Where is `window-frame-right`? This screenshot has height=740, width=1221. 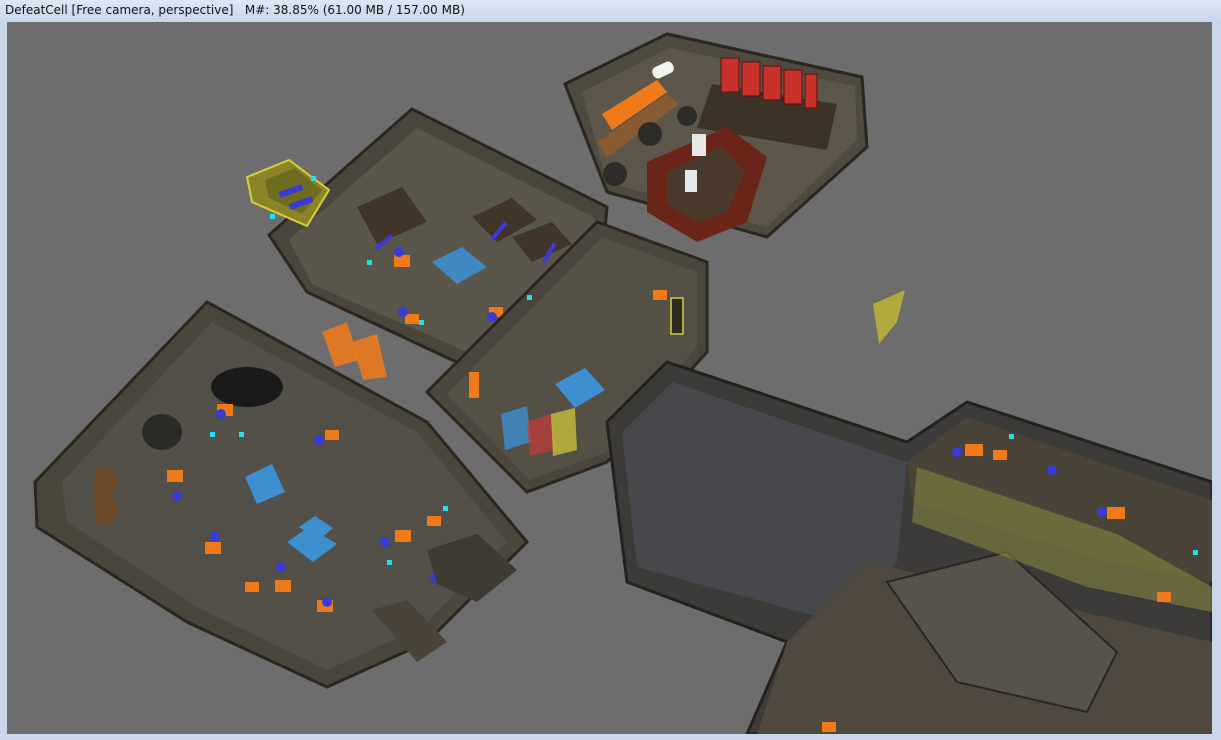
window-frame-right is located at coordinates (1216, 378).